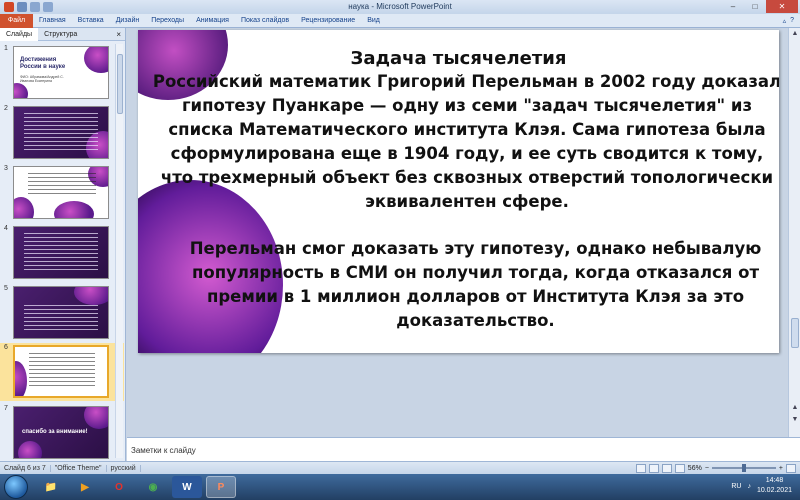 The height and width of the screenshot is (500, 800). Describe the element at coordinates (52, 20) in the screenshot. I see `tab-home: Главная` at that location.